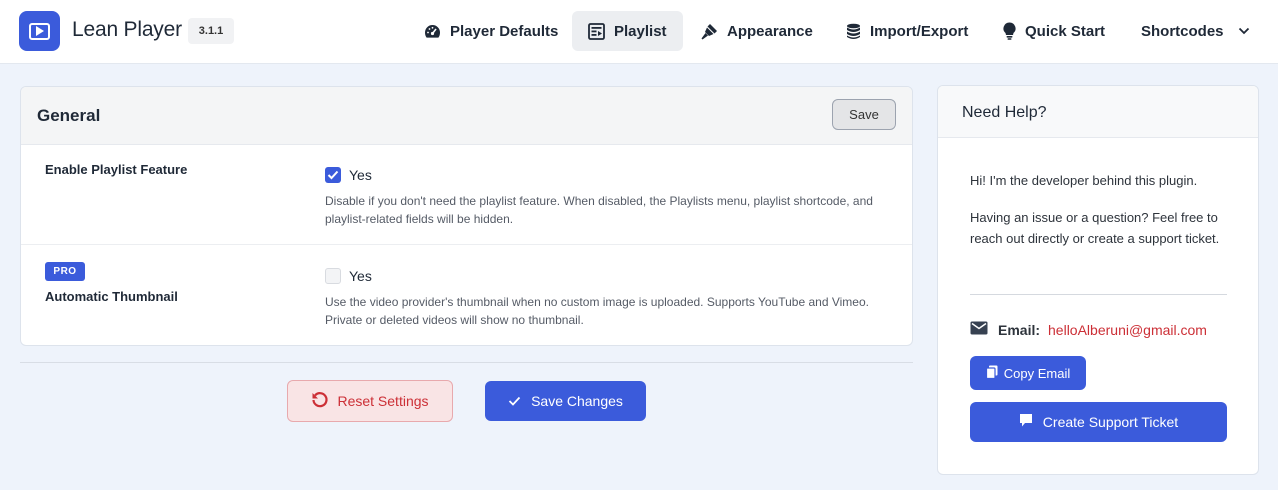 This screenshot has height=490, width=1278. I want to click on automatic-thumbnail-checkbox, so click(333, 276).